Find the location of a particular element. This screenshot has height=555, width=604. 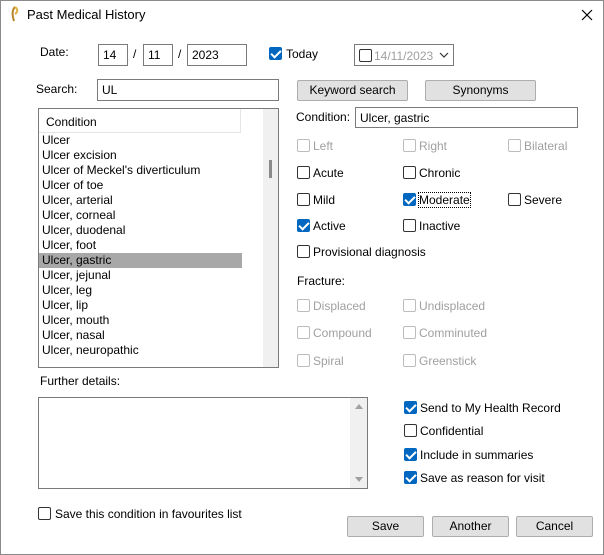

date-day-input: 14 is located at coordinates (113, 55).